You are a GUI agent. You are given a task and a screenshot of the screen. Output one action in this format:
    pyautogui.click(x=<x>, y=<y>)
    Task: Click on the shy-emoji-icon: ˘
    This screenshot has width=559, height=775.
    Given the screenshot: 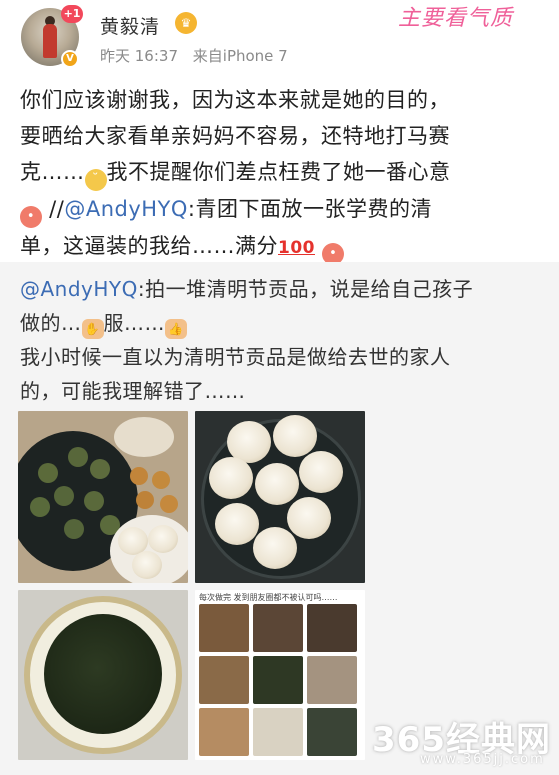 What is the action you would take?
    pyautogui.click(x=95, y=180)
    